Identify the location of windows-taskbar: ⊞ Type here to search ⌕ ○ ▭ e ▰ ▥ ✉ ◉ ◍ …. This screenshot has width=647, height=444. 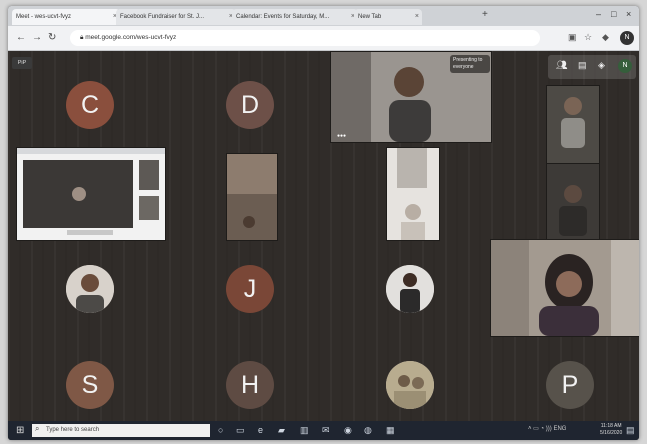
(323, 430).